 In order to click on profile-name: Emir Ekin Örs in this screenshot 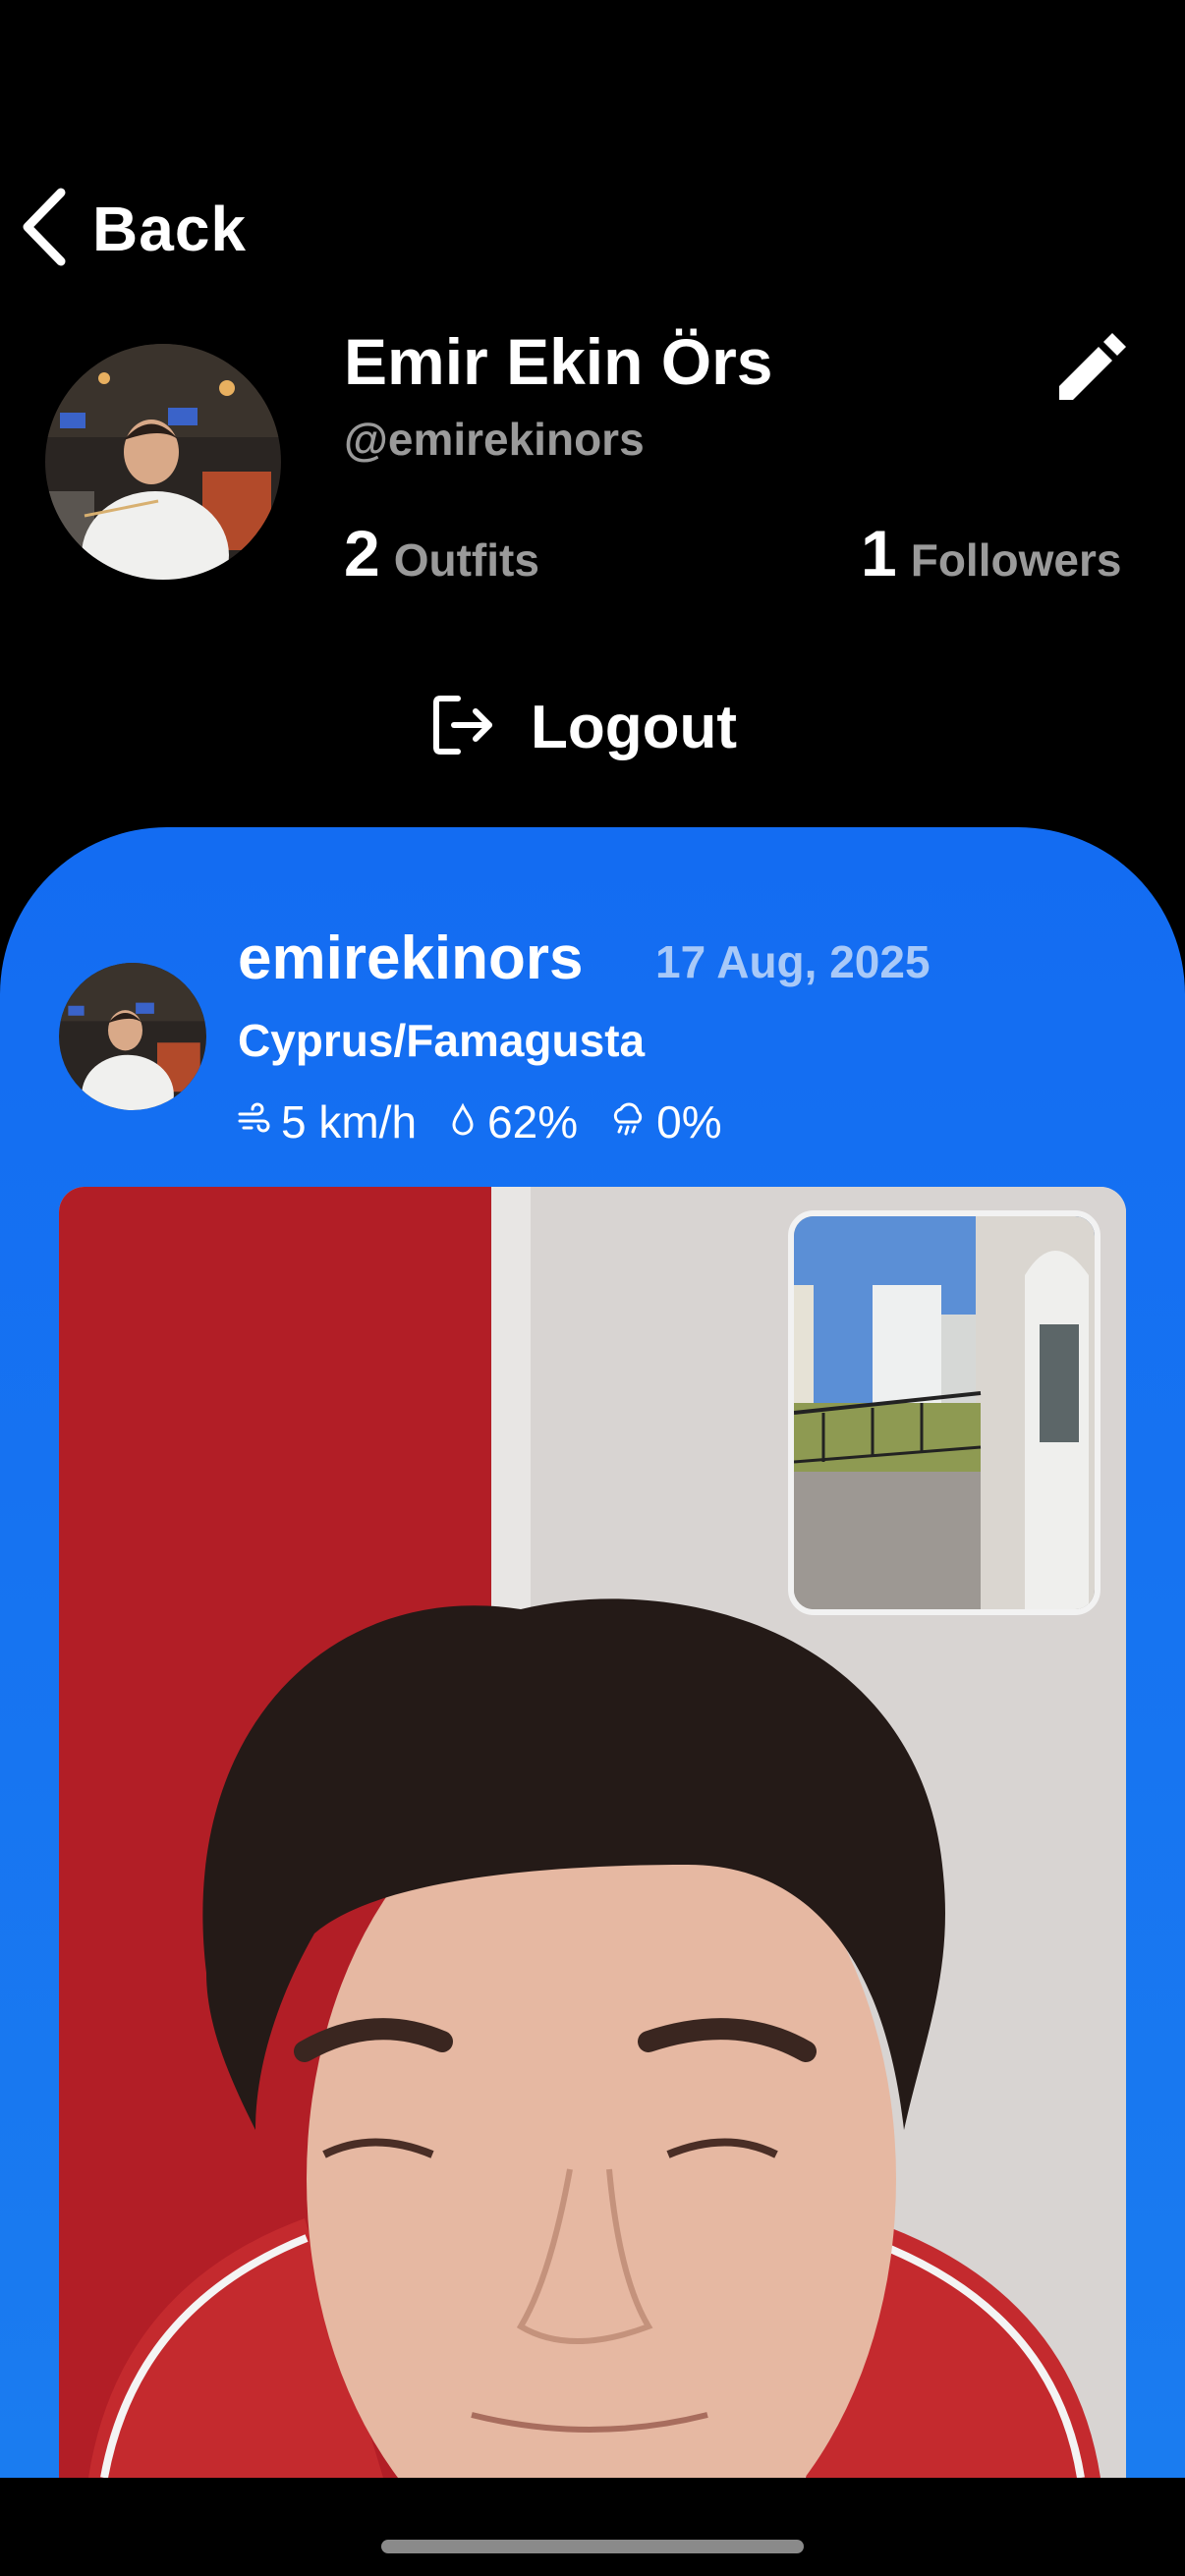, I will do `click(559, 361)`.